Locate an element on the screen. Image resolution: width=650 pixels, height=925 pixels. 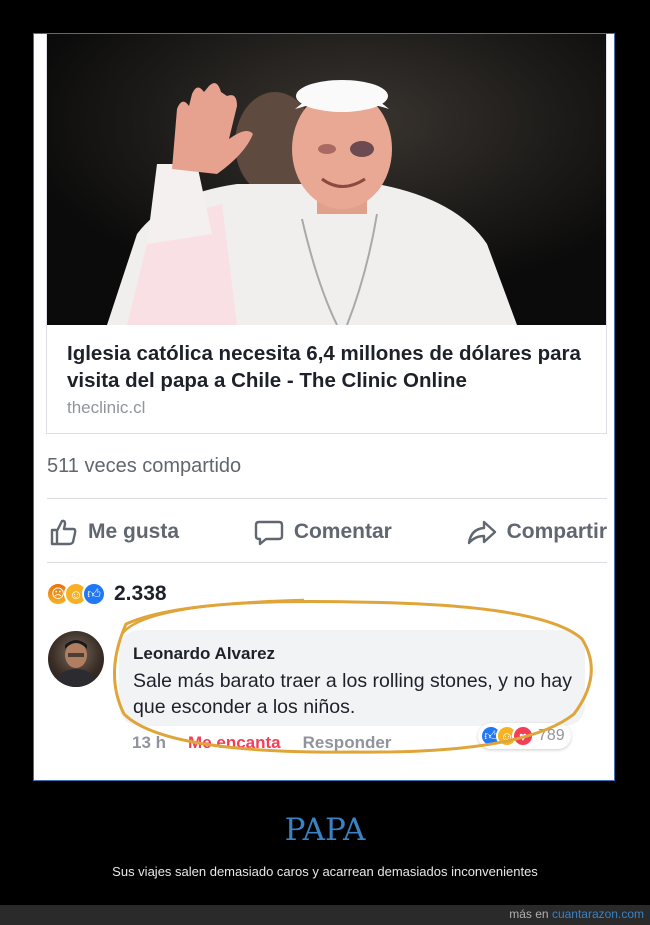
highlight-circle is located at coordinates (353, 676).